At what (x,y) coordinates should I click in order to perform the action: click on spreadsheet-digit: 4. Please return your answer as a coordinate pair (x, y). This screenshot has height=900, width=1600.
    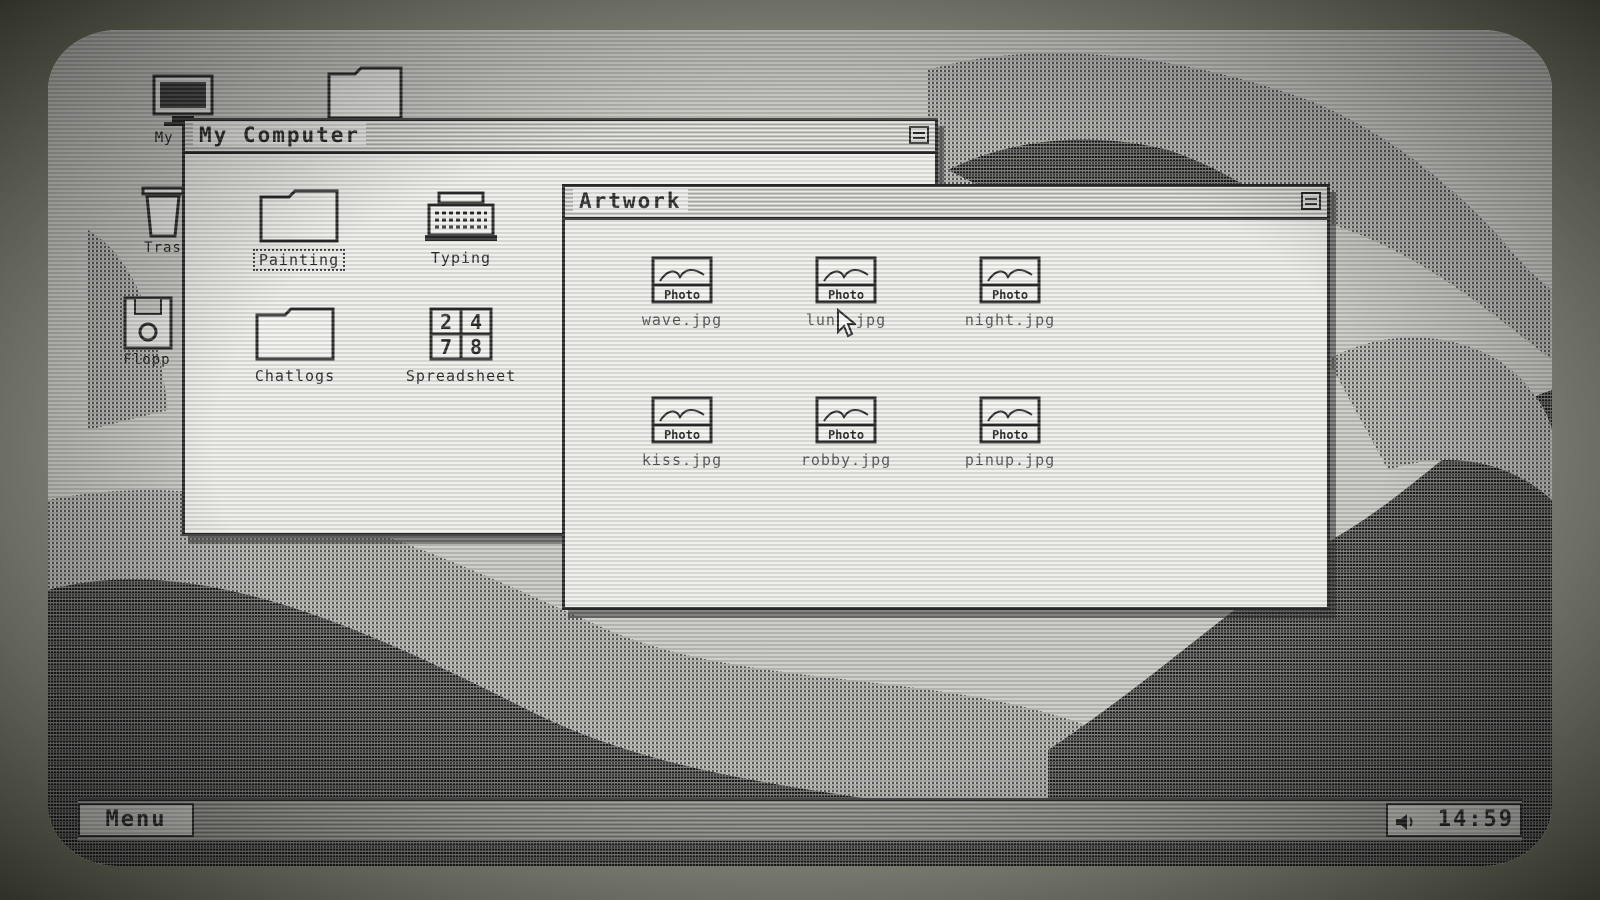
    Looking at the image, I should click on (476, 322).